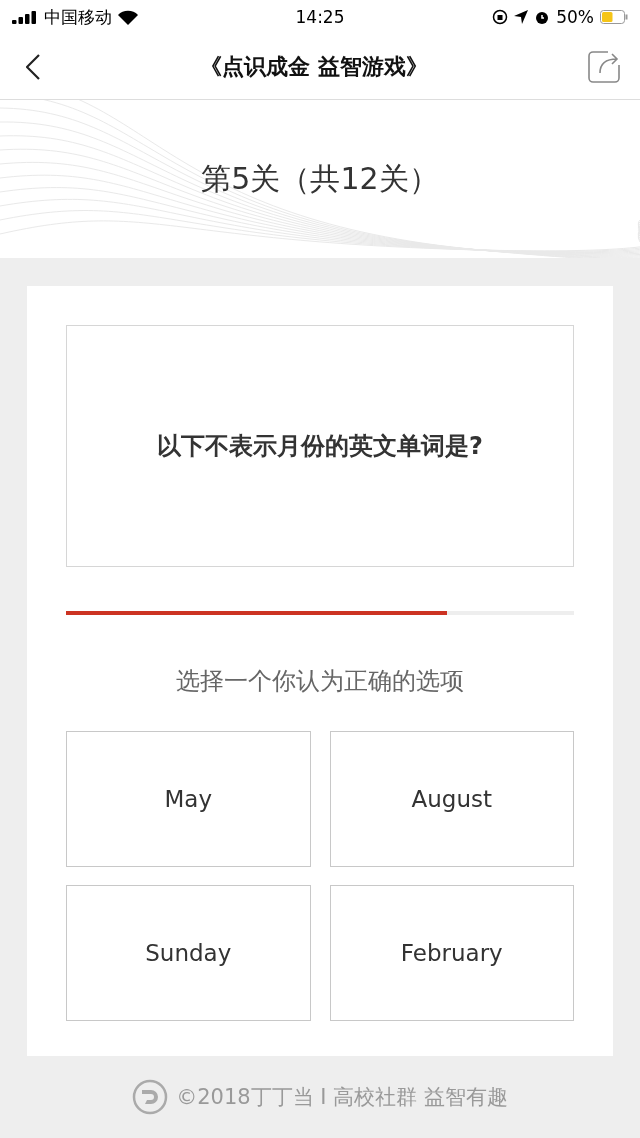 The height and width of the screenshot is (1138, 640). I want to click on battery-percent: 50%, so click(575, 17).